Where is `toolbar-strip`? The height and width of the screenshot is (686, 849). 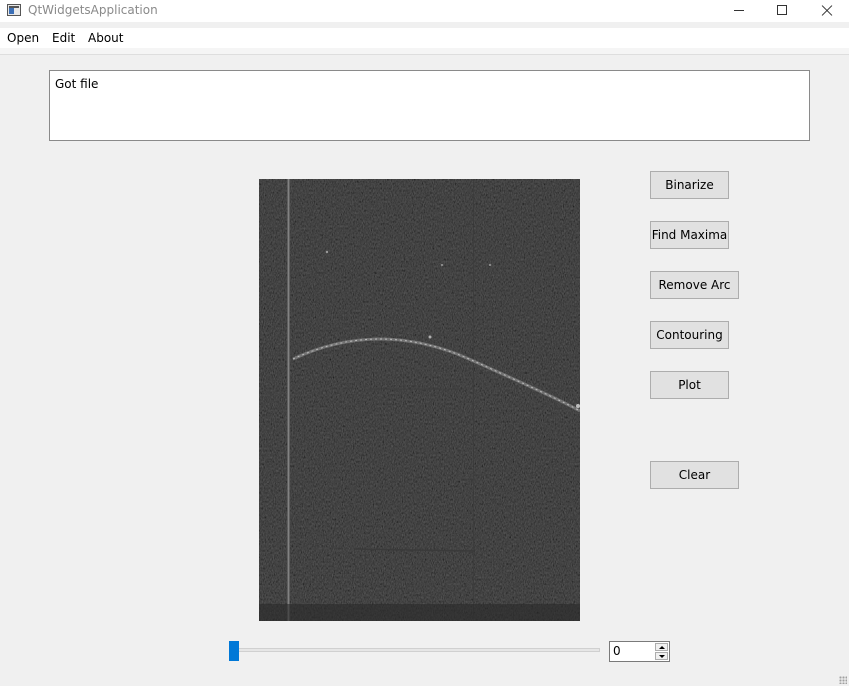
toolbar-strip is located at coordinates (424, 51).